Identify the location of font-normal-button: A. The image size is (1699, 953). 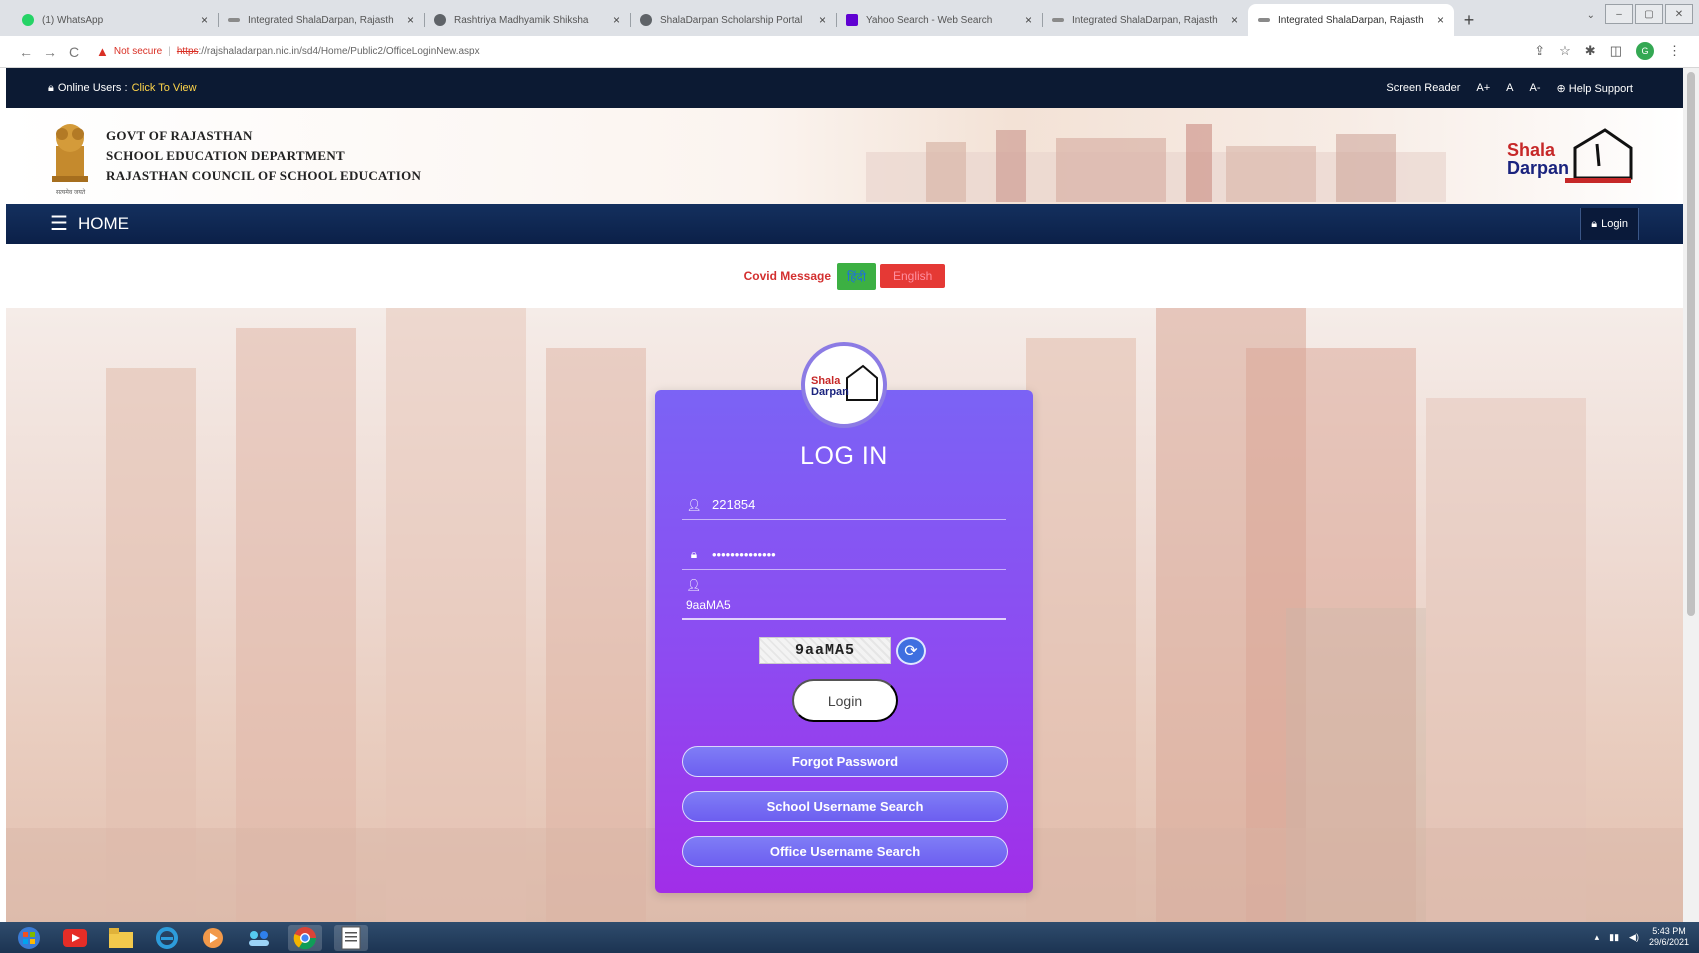
(1509, 88).